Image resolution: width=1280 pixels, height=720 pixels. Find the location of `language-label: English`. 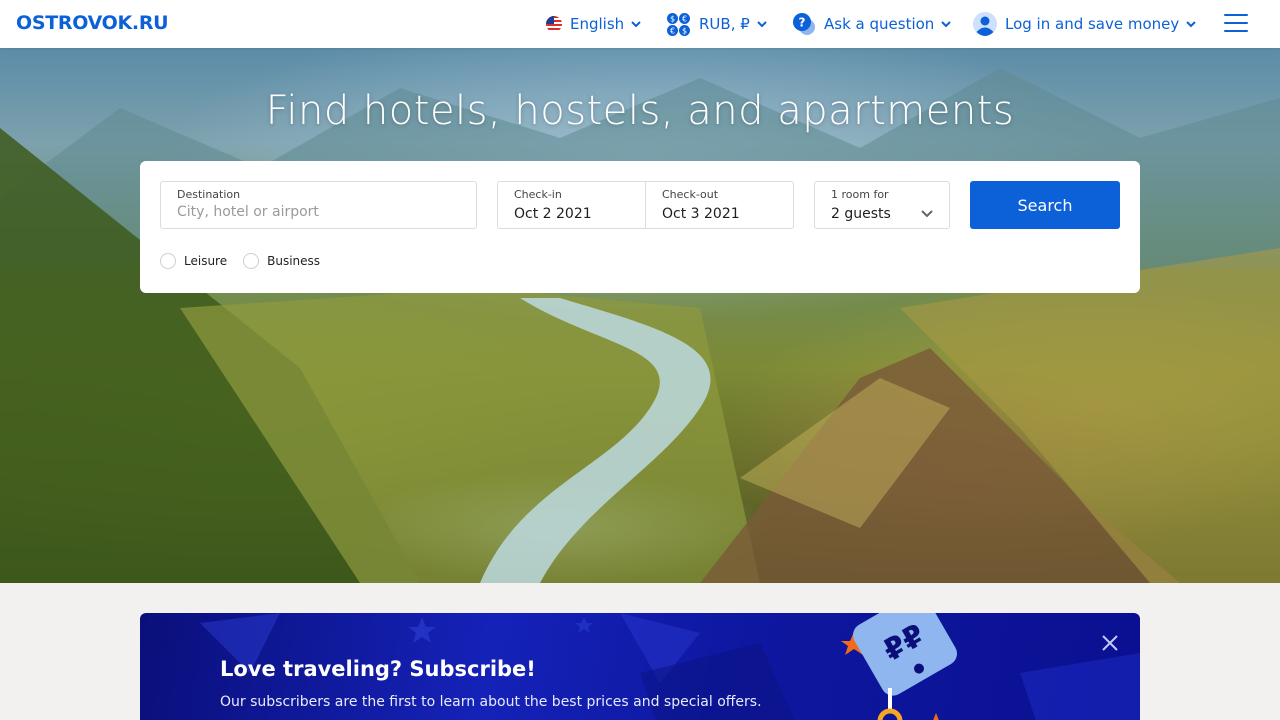

language-label: English is located at coordinates (597, 24).